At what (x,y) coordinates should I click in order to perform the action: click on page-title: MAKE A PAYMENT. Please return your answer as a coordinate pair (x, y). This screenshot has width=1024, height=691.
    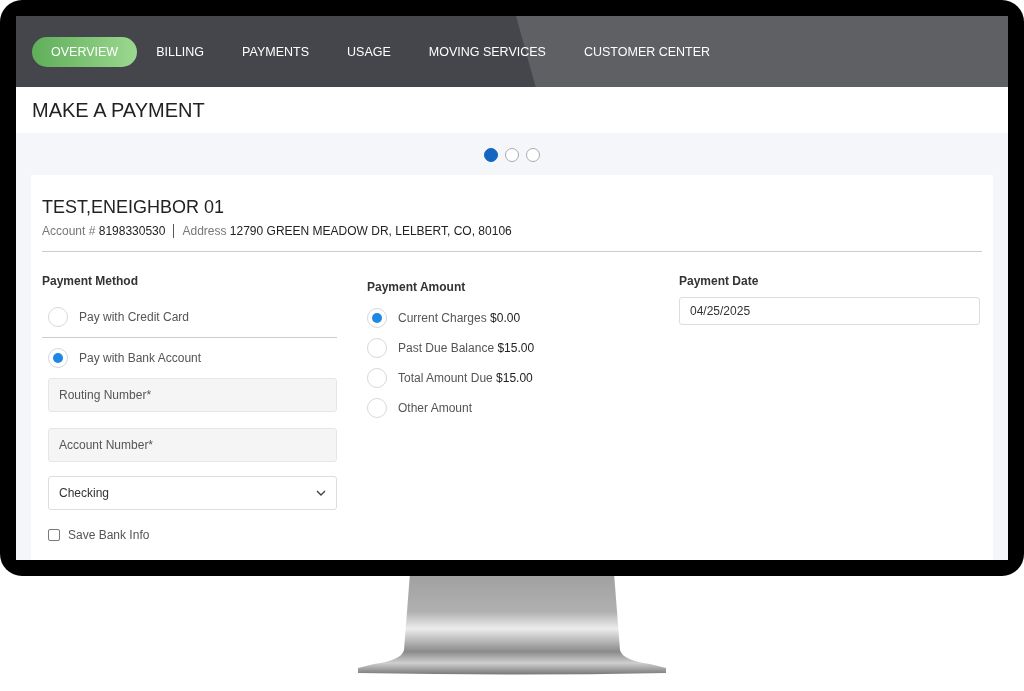
    Looking at the image, I should click on (118, 110).